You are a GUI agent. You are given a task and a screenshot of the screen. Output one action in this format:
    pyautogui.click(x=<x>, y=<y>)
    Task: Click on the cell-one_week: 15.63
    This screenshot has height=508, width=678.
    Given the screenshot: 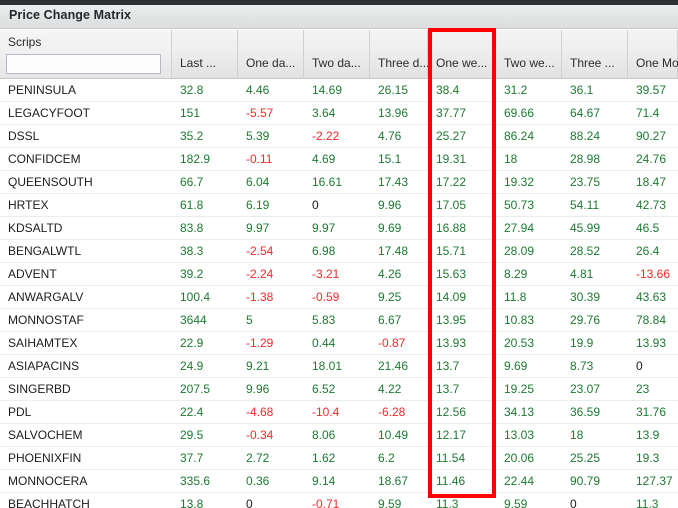 What is the action you would take?
    pyautogui.click(x=451, y=274)
    